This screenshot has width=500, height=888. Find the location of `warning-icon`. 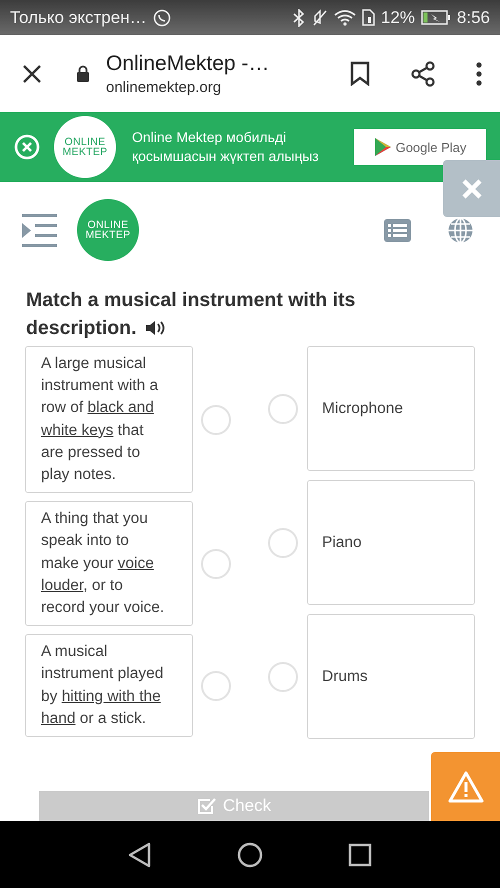

warning-icon is located at coordinates (466, 786).